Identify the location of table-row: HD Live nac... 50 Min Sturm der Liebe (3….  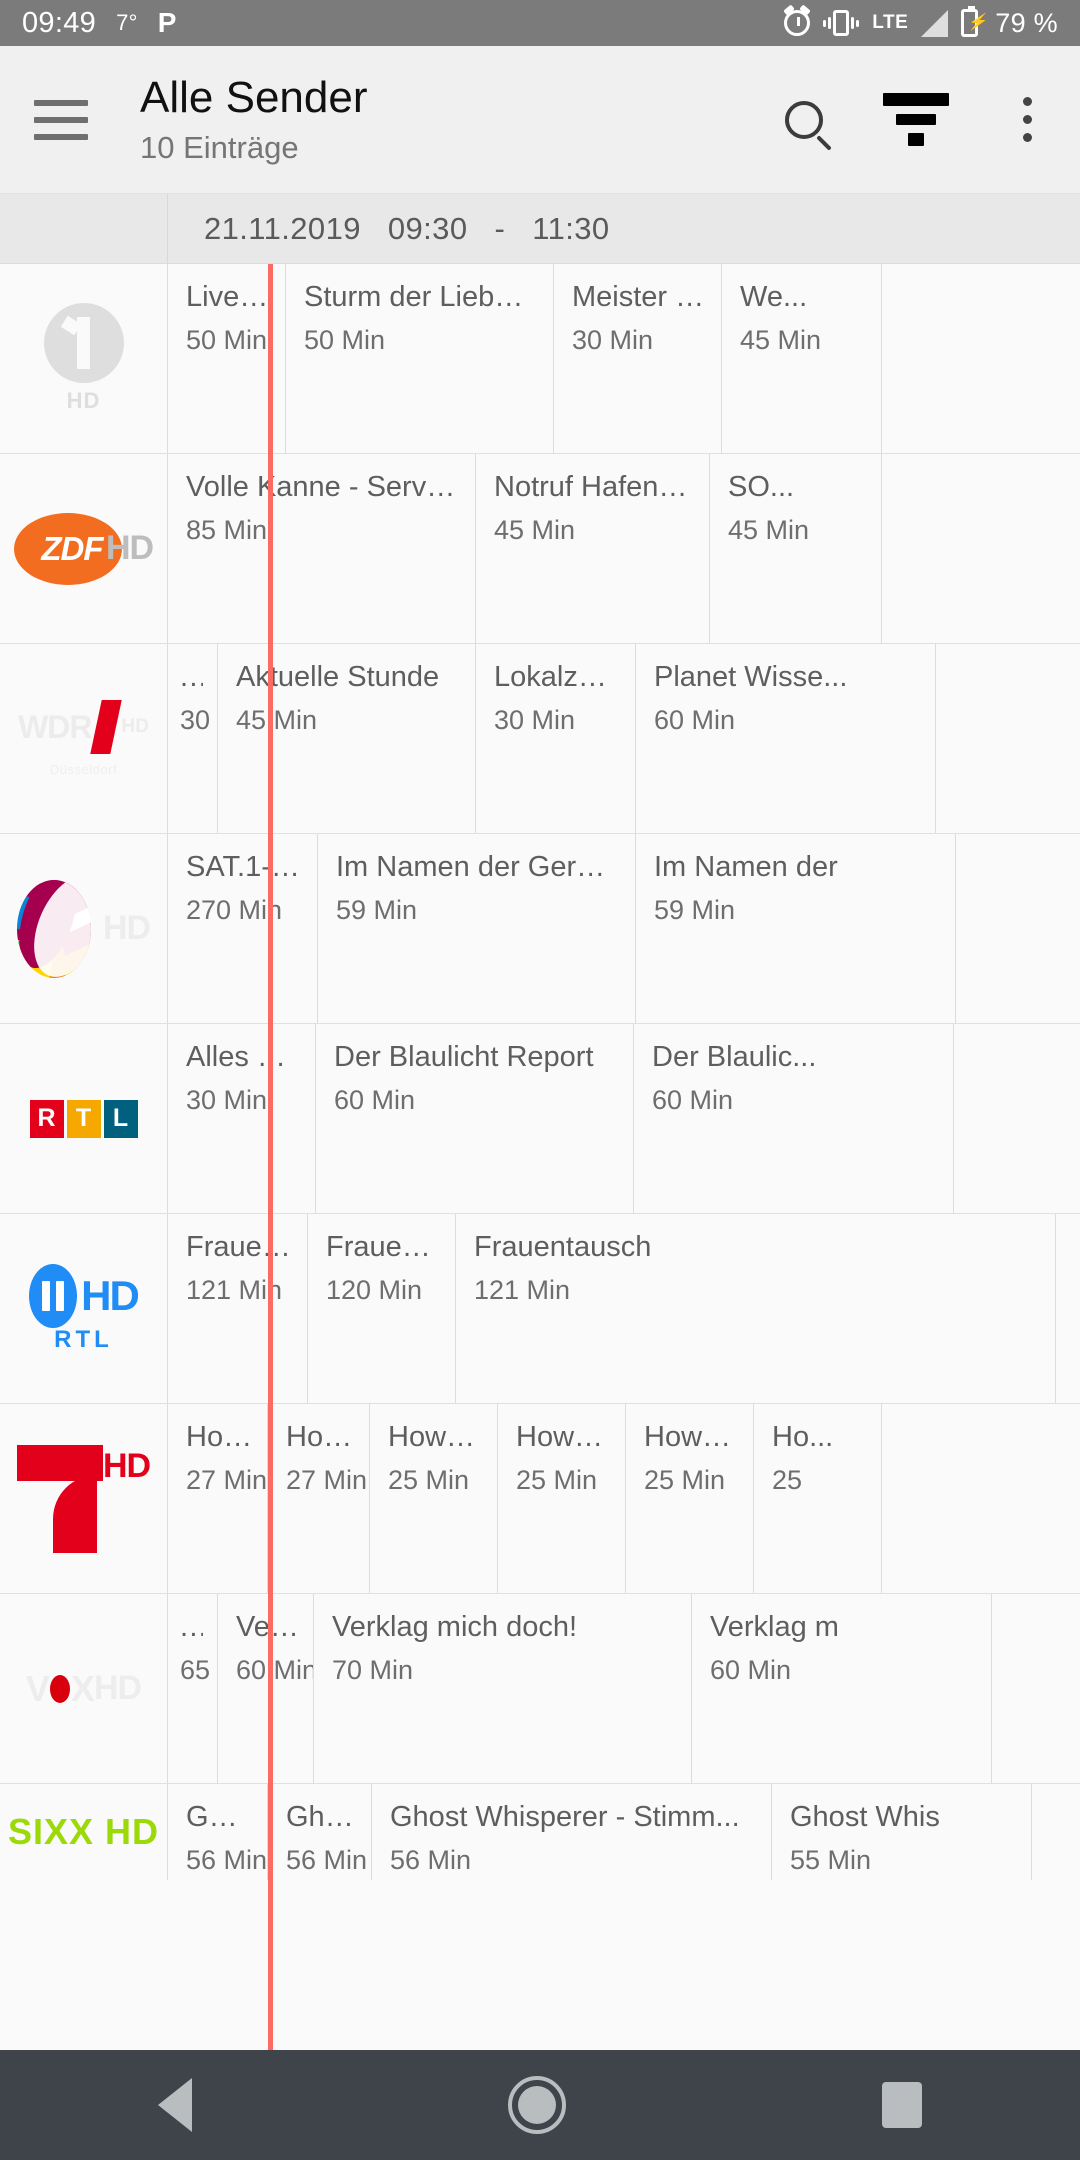
(540, 359).